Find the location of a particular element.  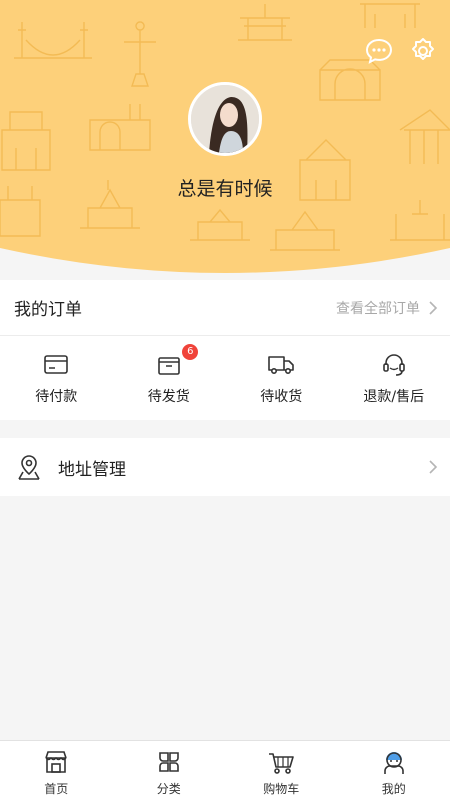

tab-cart: 购物车 is located at coordinates (281, 770).